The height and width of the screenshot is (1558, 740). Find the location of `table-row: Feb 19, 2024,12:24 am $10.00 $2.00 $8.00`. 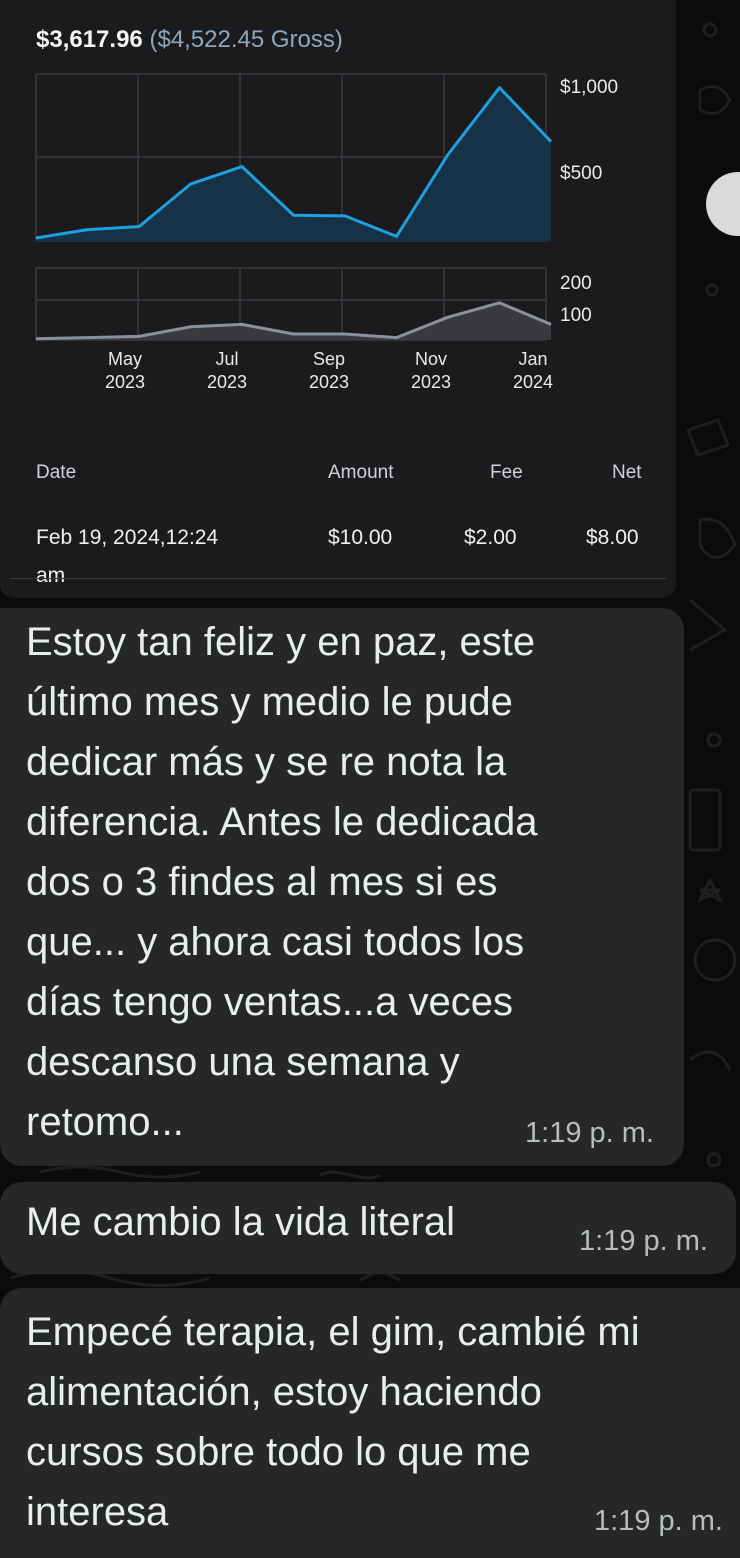

table-row: Feb 19, 2024,12:24 am $10.00 $2.00 $8.00 is located at coordinates (338, 556).